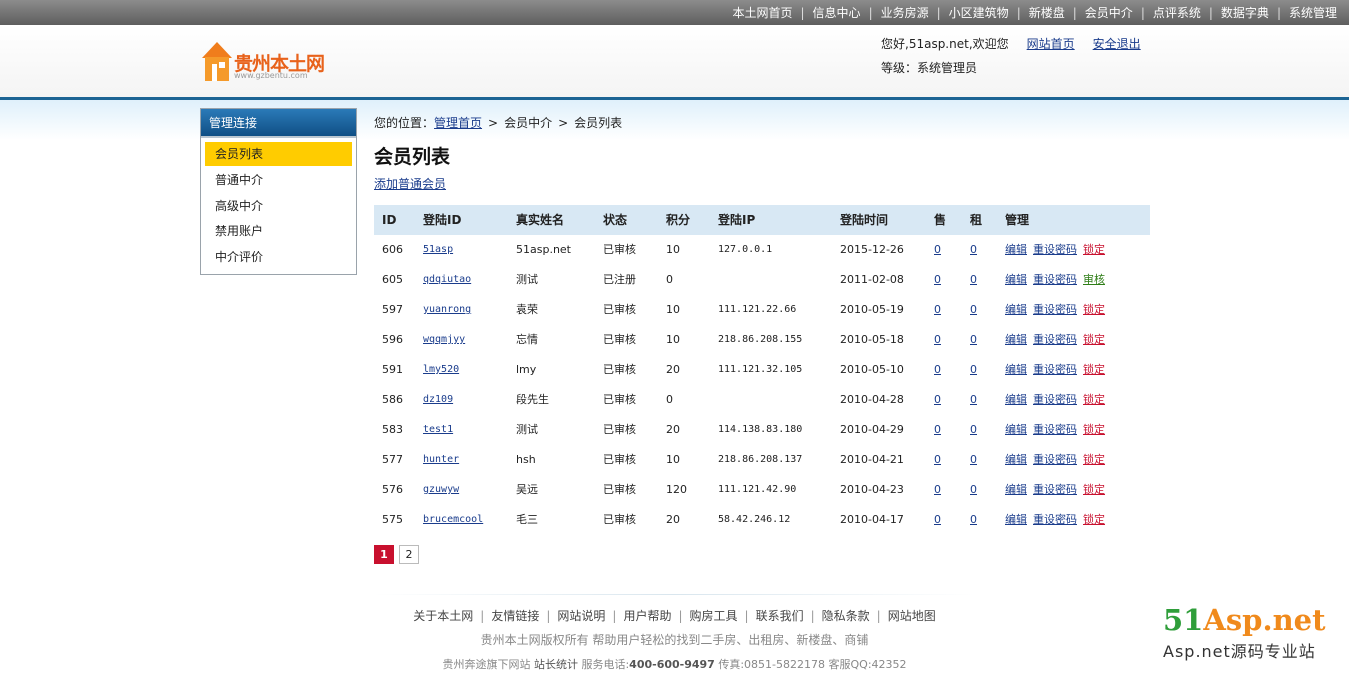  I want to click on cell-login-id-link: 51asp, so click(438, 250).